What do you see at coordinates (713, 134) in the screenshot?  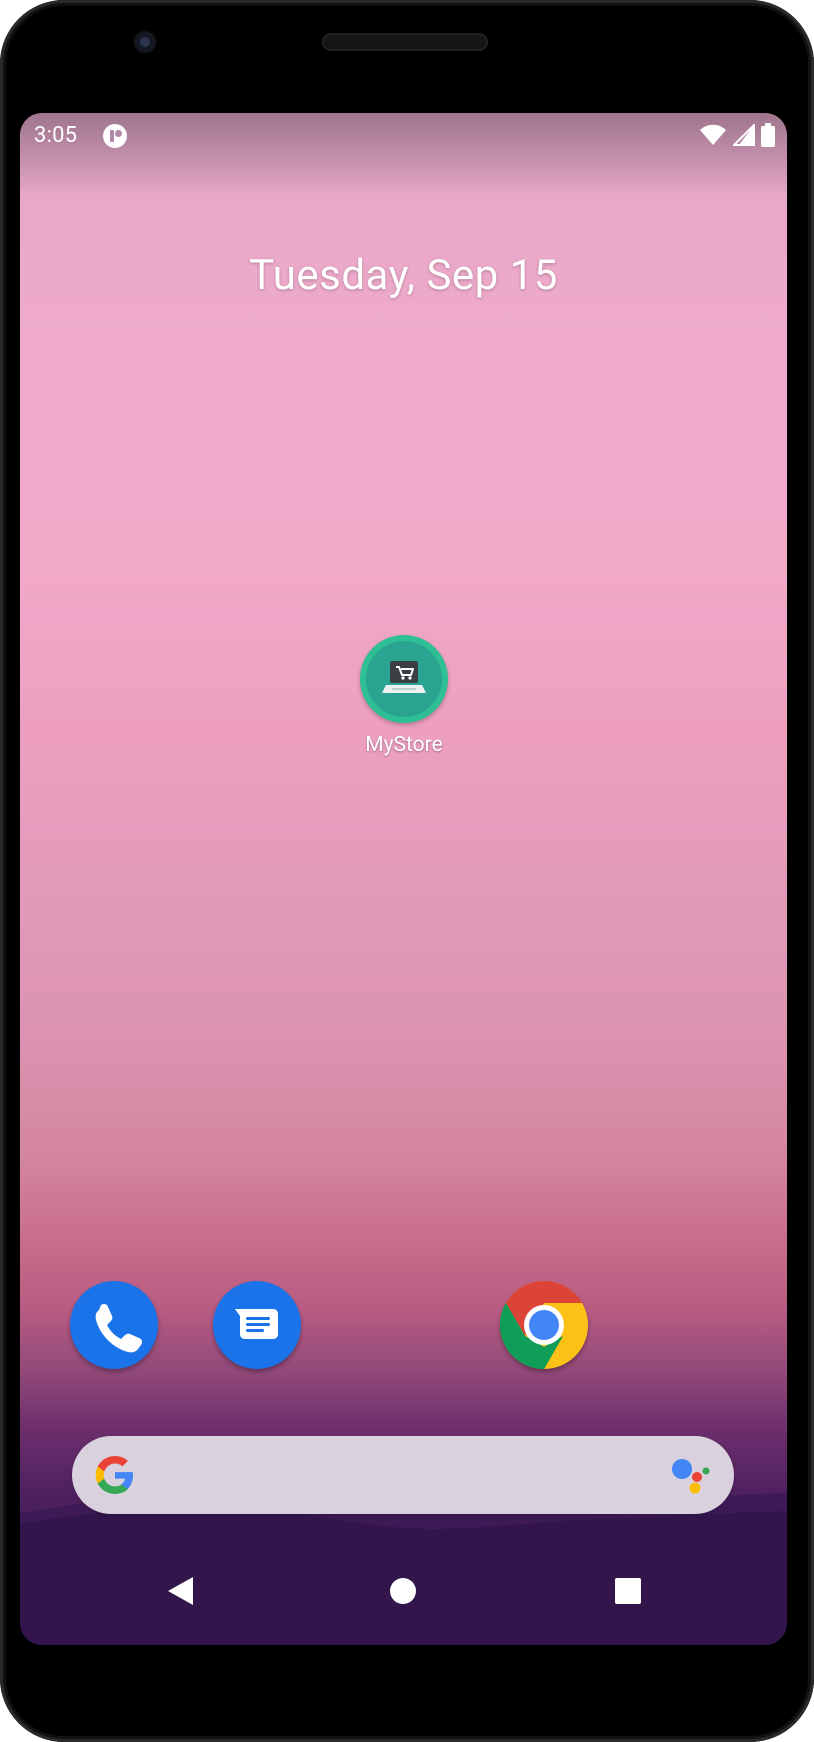 I see `wifi-icon` at bounding box center [713, 134].